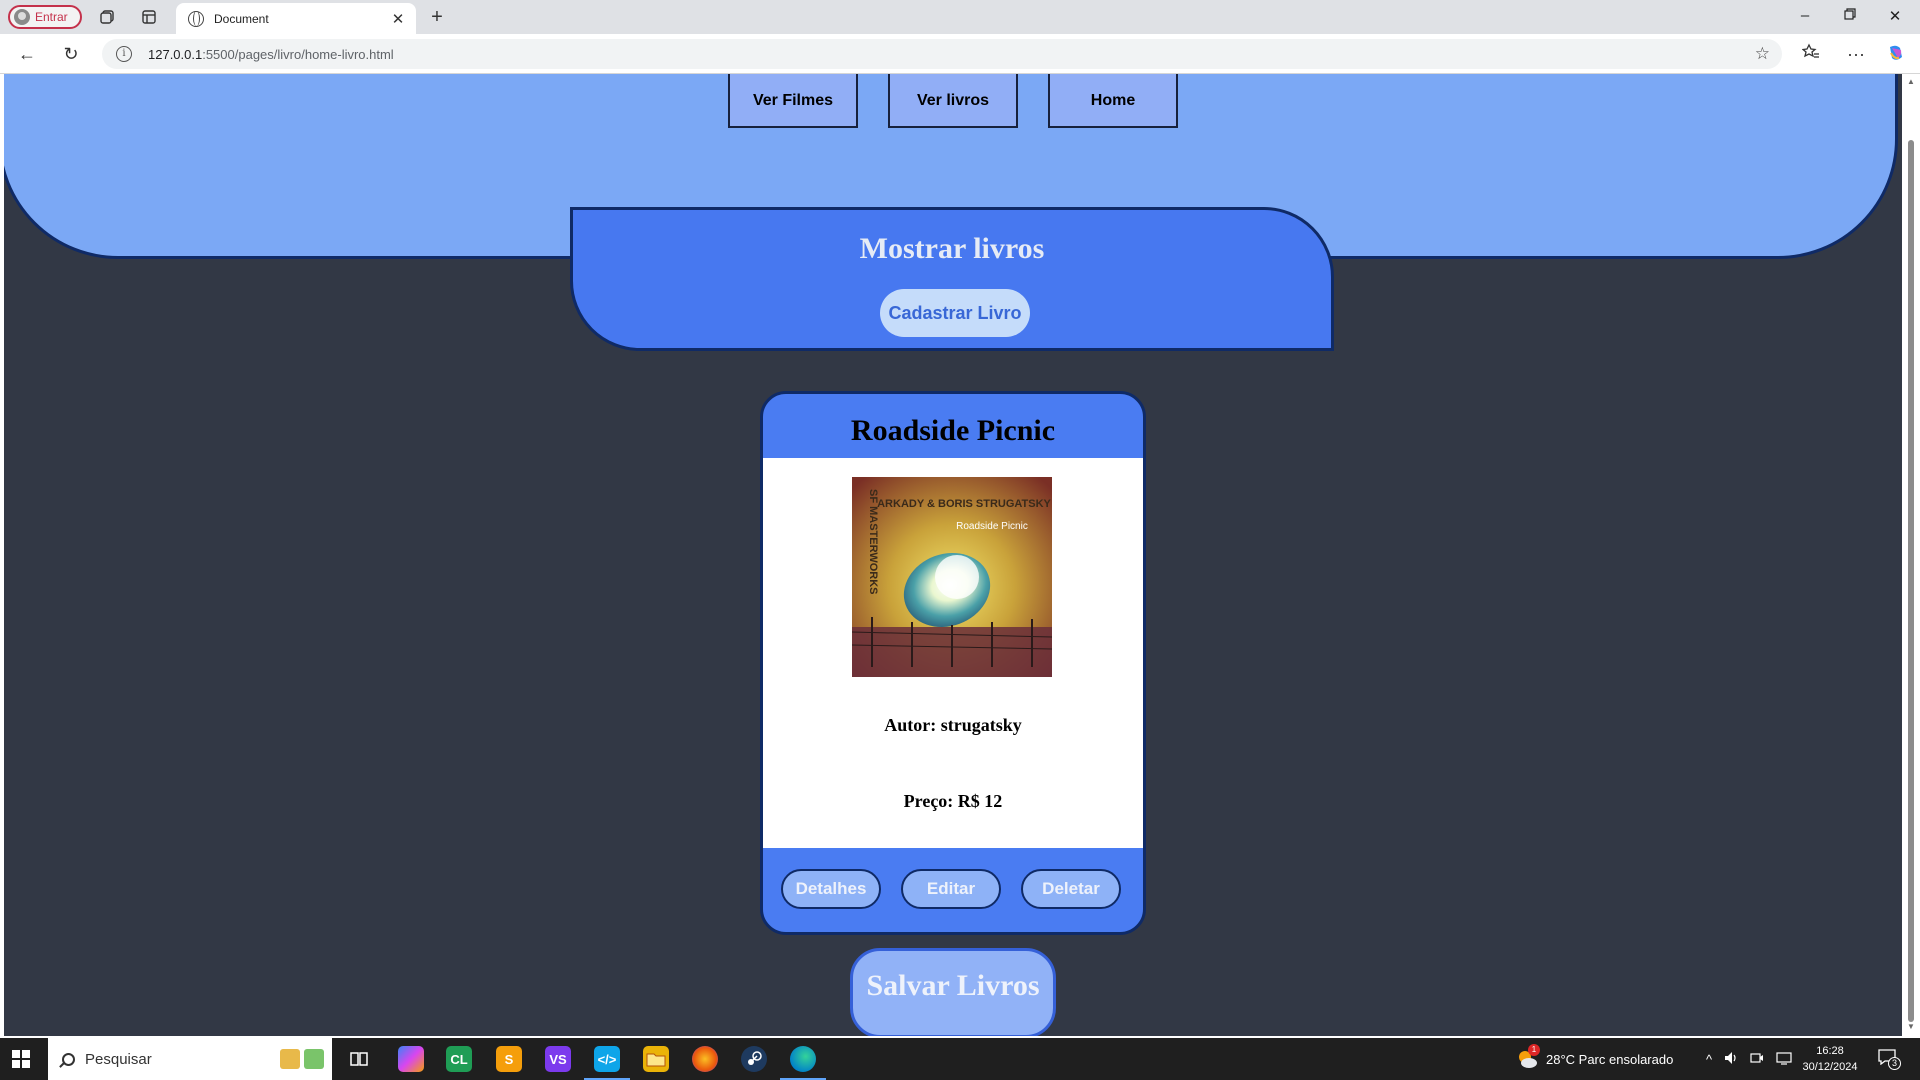 The width and height of the screenshot is (1920, 1080). Describe the element at coordinates (1830, 1059) in the screenshot. I see `taskbar-clock: 16:28 30/12/2024` at that location.